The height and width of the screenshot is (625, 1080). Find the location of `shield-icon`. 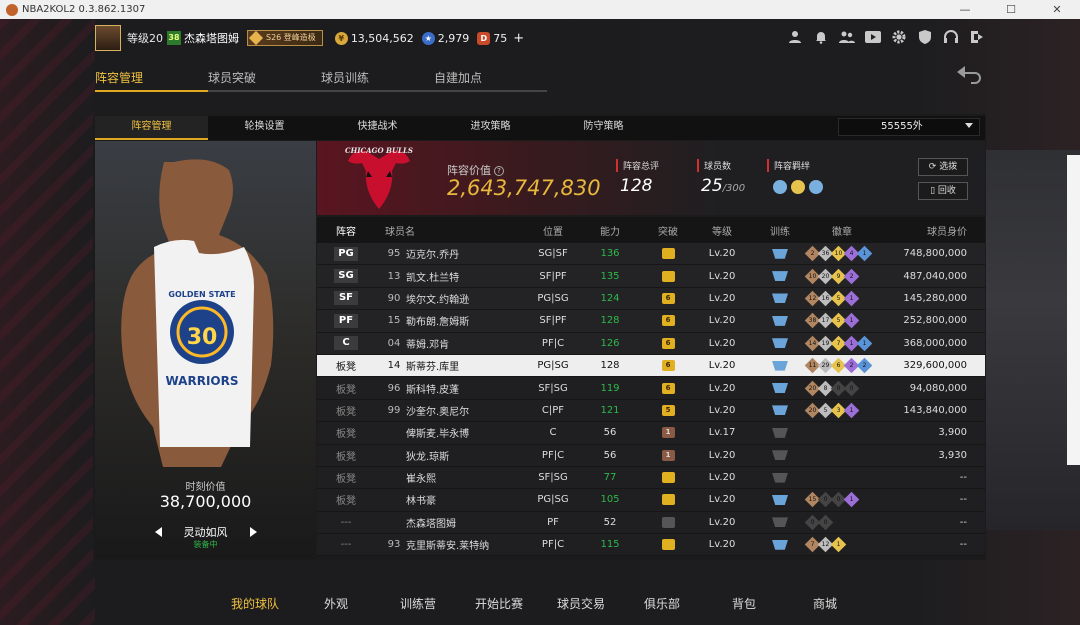

shield-icon is located at coordinates (924, 38).